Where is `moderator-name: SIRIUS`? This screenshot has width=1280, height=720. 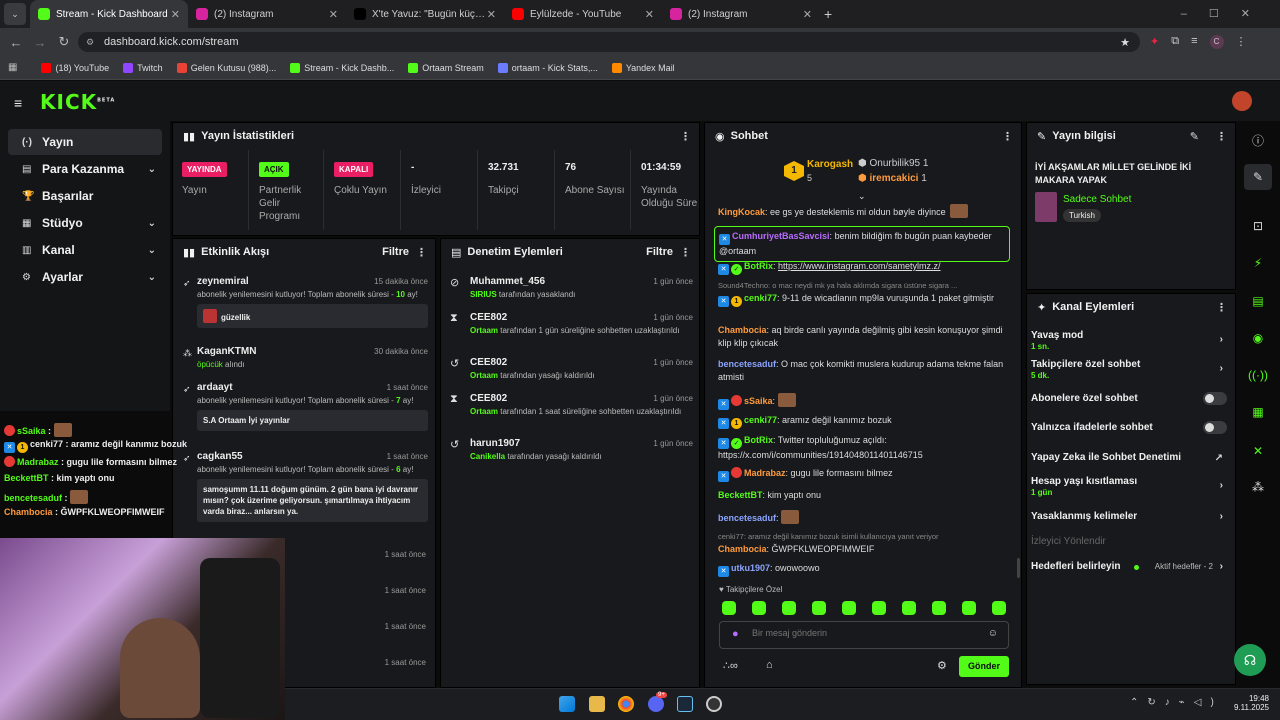
moderator-name: SIRIUS is located at coordinates (483, 294).